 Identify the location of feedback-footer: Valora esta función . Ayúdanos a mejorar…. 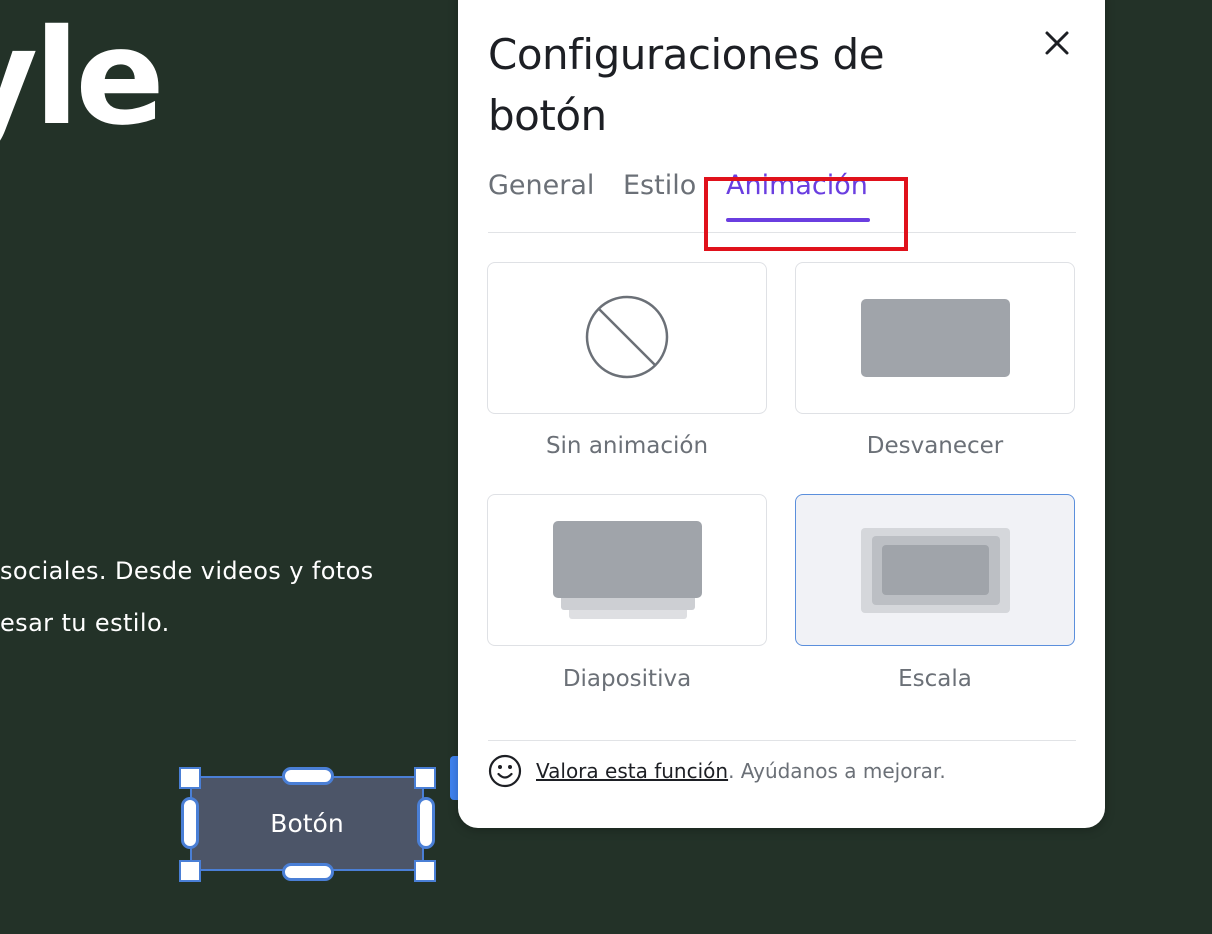
(717, 771).